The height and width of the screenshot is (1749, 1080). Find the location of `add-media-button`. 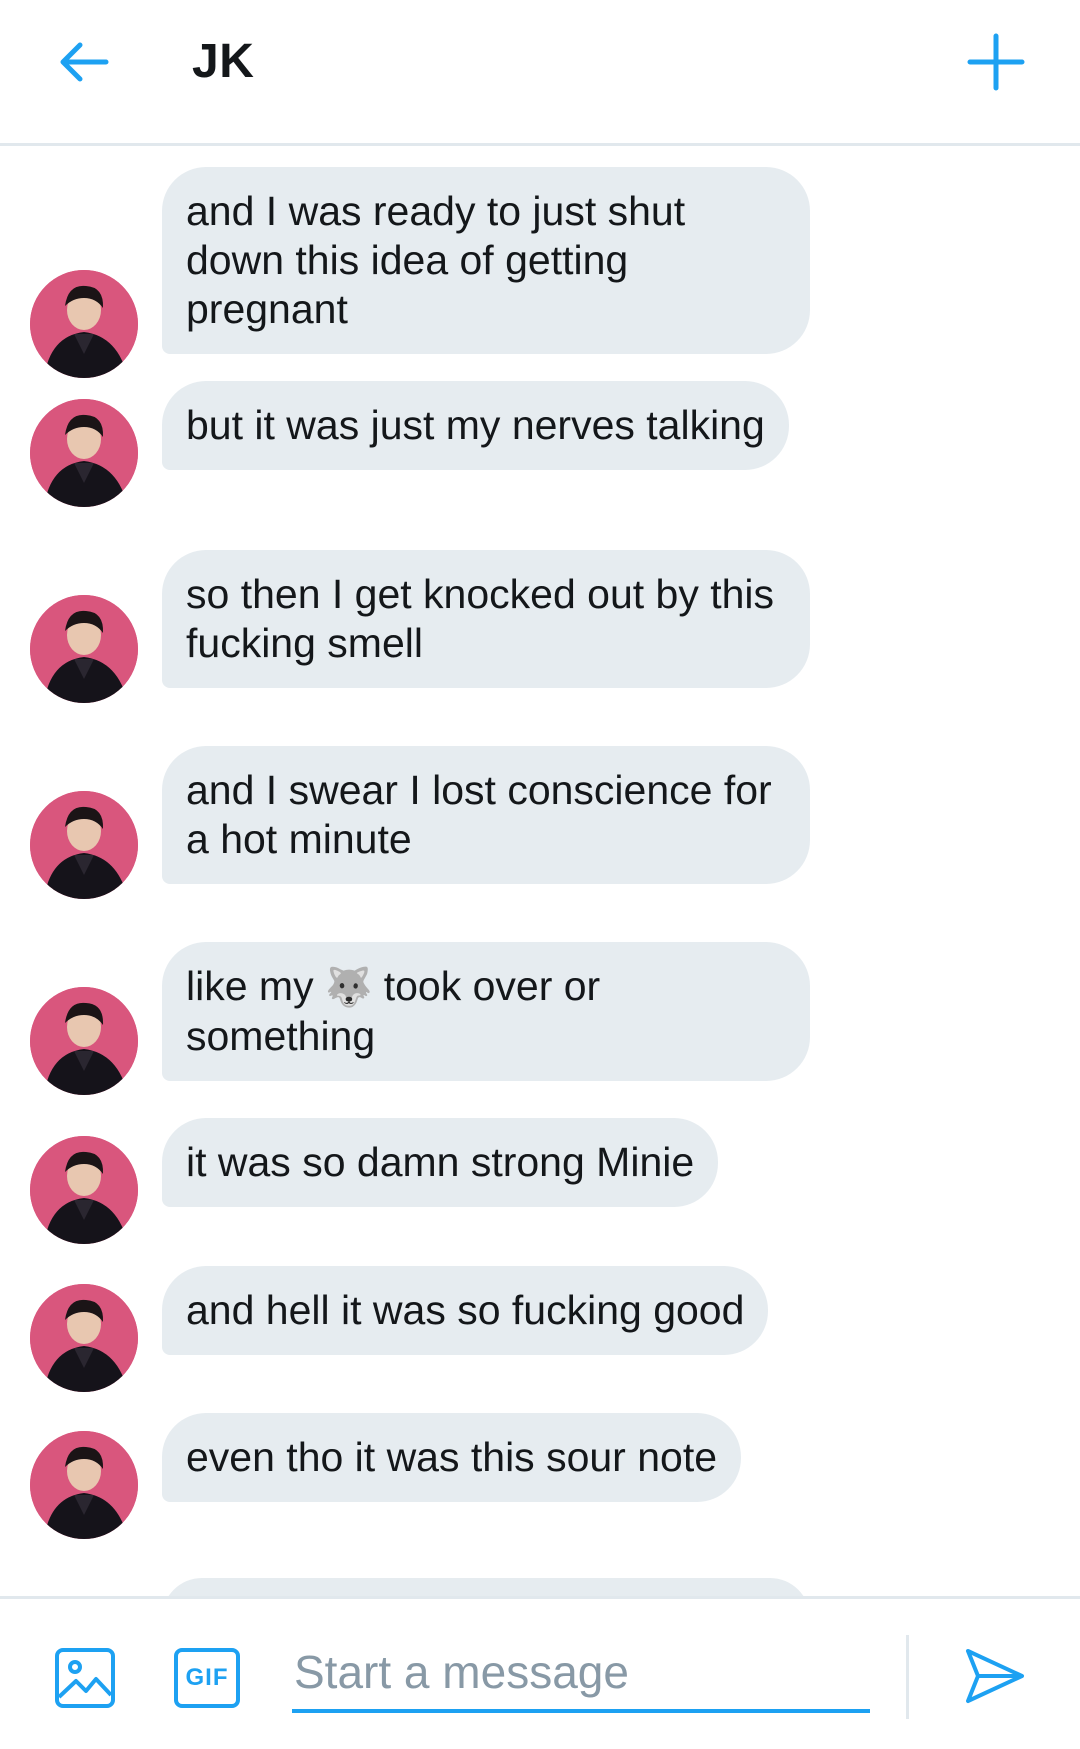

add-media-button is located at coordinates (85, 1678).